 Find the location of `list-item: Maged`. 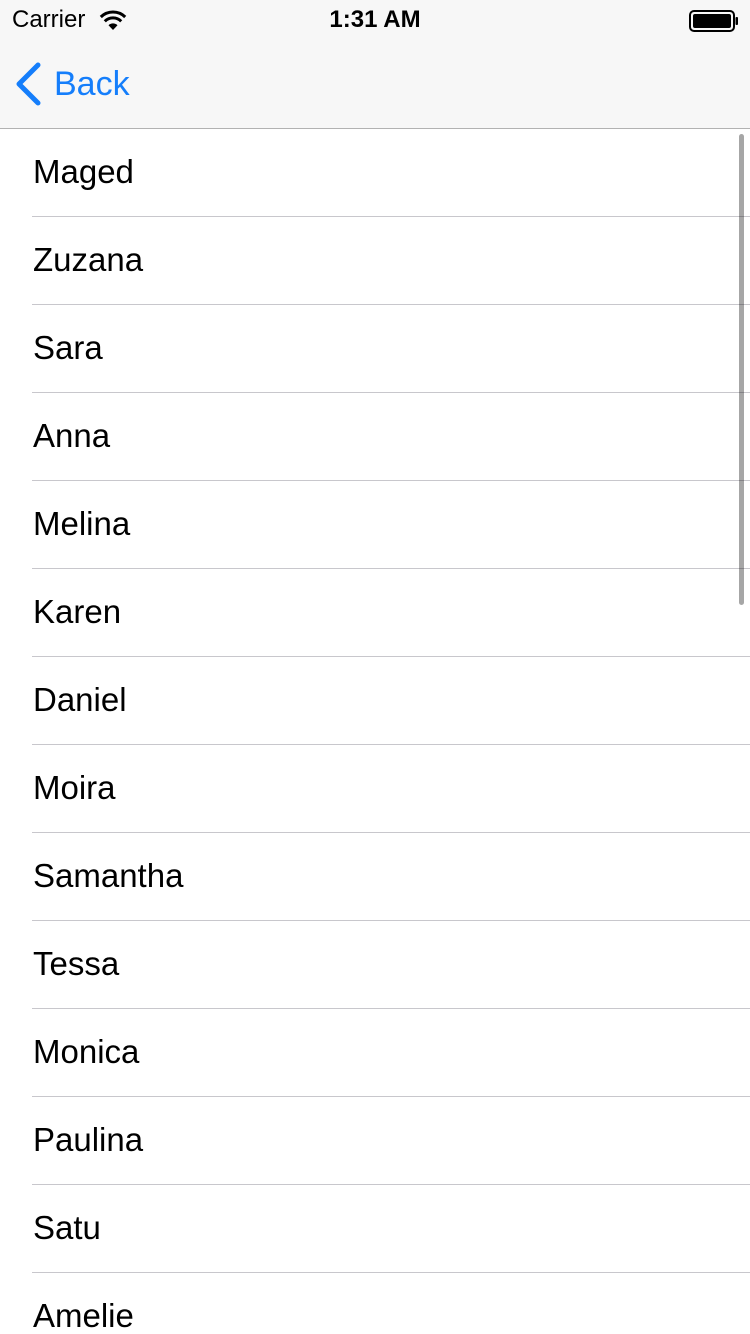

list-item: Maged is located at coordinates (375, 173).